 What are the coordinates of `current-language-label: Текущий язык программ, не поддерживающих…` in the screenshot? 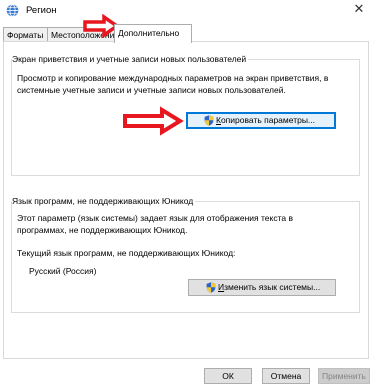 It's located at (126, 253).